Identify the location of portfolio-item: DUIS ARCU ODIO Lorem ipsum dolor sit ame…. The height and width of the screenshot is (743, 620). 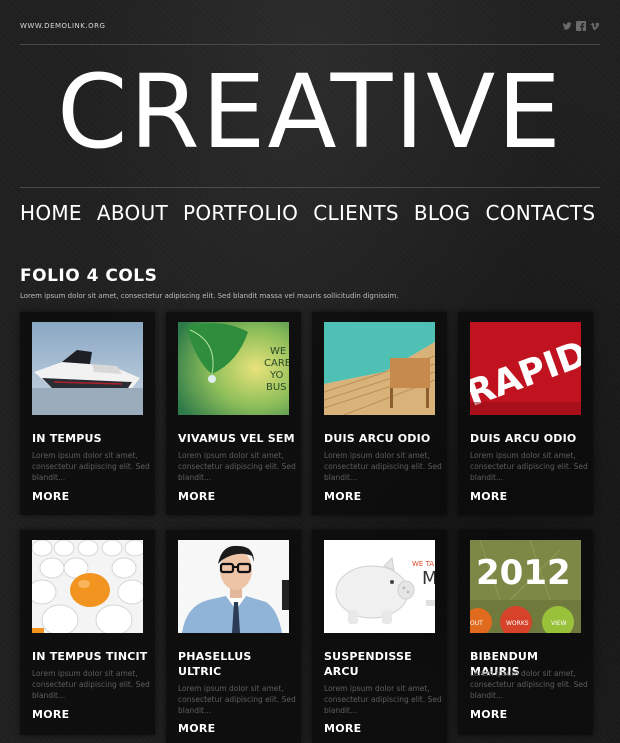
(379, 413).